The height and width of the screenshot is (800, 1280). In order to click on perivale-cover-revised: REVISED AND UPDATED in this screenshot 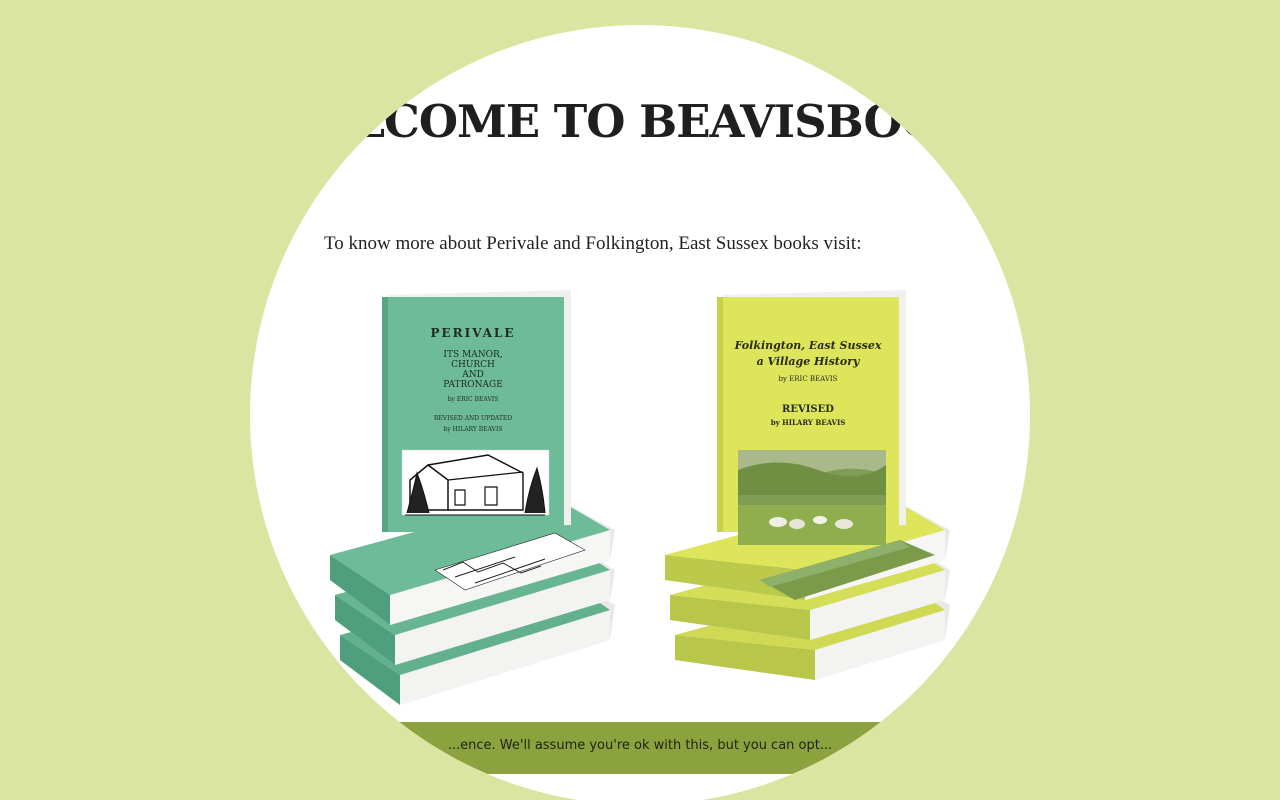, I will do `click(473, 418)`.